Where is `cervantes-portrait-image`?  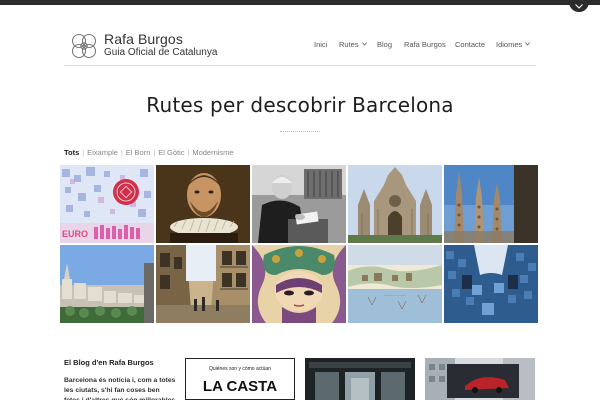 cervantes-portrait-image is located at coordinates (203, 204).